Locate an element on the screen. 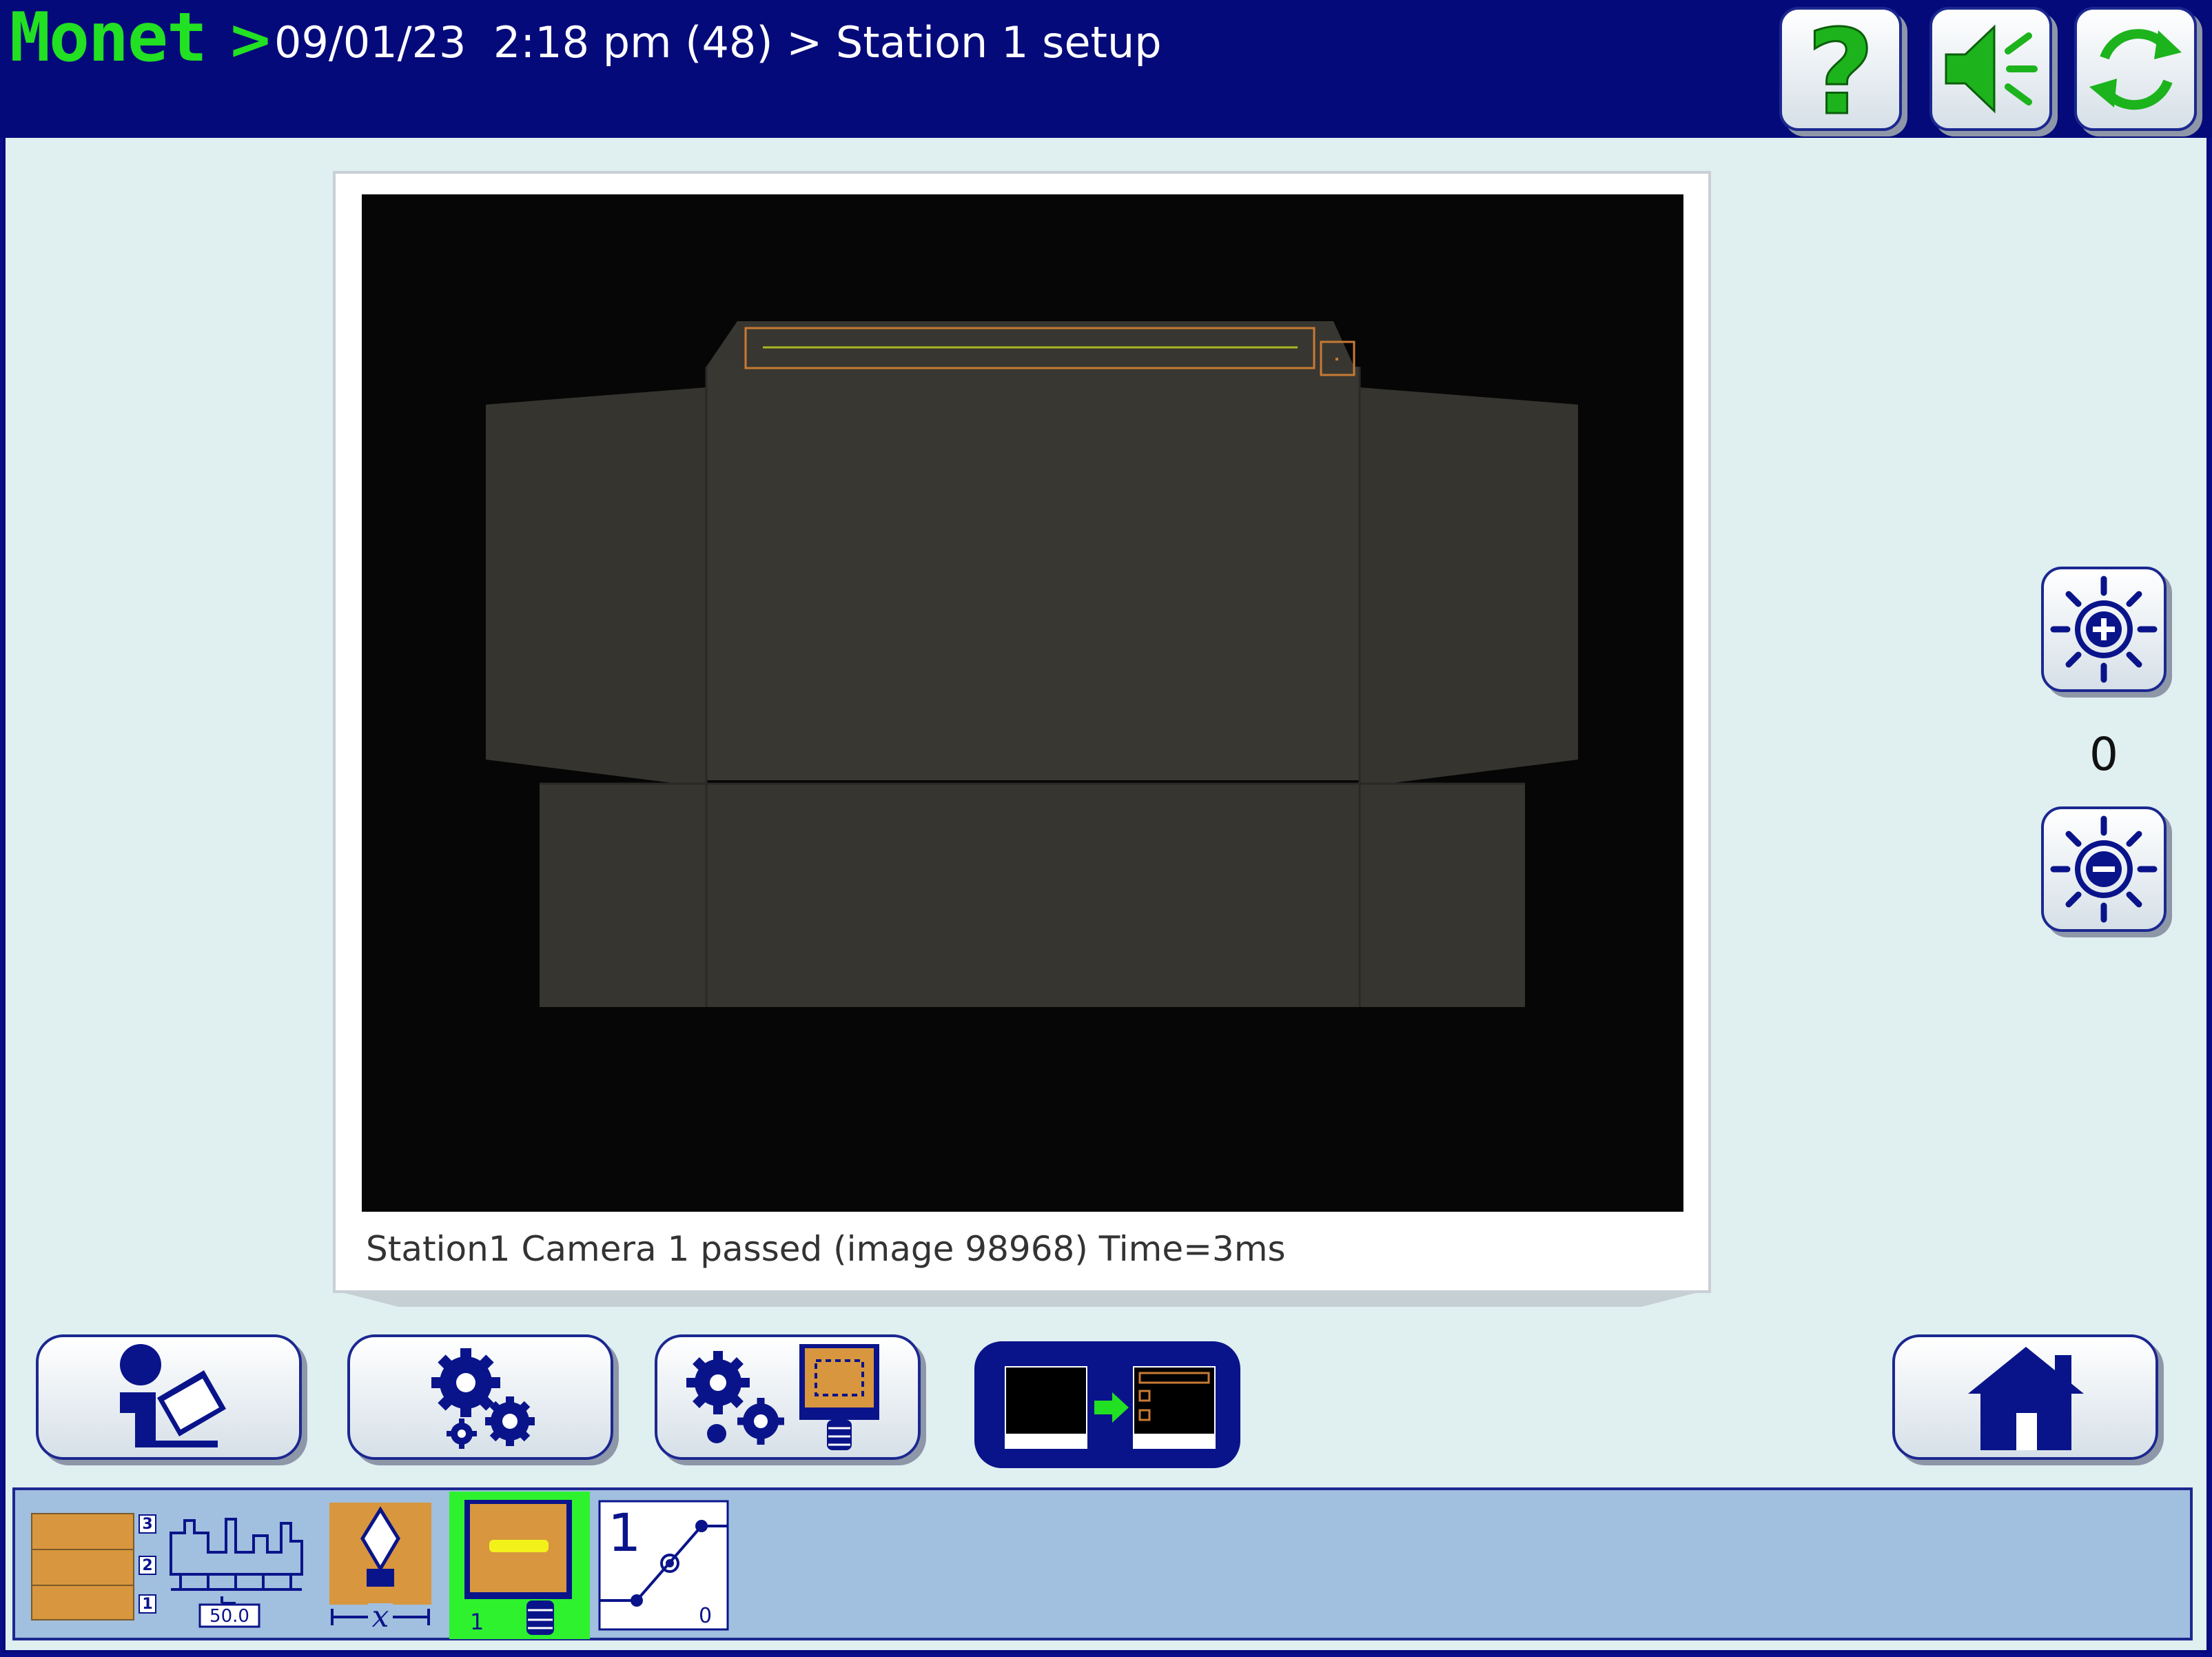  home-button is located at coordinates (2025, 1397).